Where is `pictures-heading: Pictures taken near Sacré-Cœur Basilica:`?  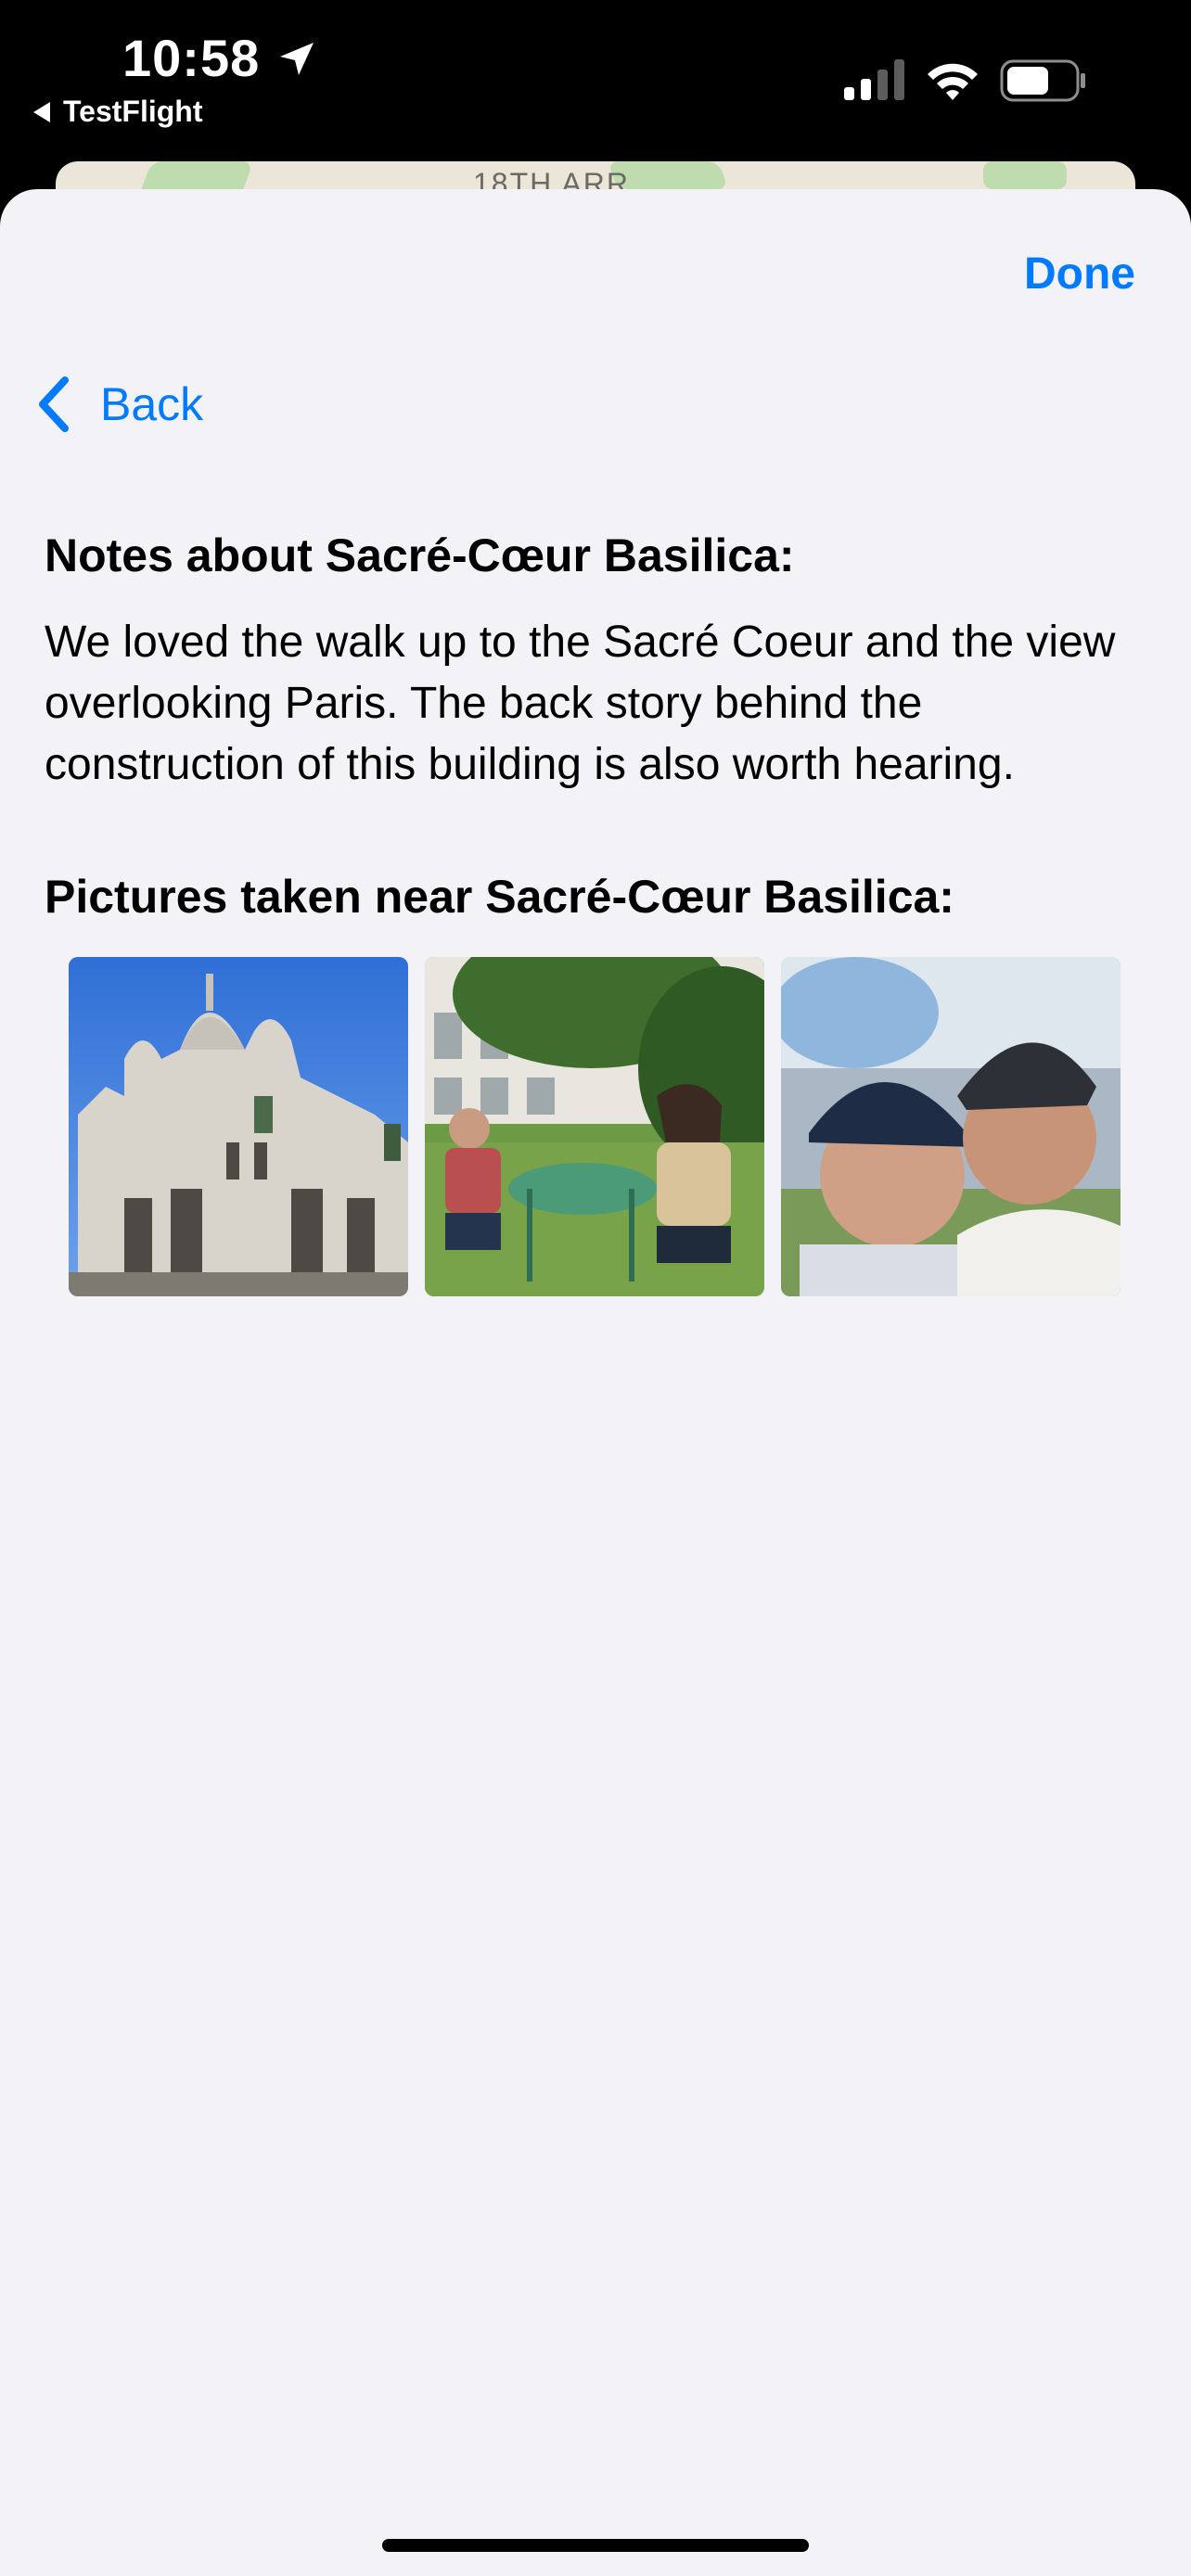 pictures-heading: Pictures taken near Sacré-Cœur Basilica: is located at coordinates (499, 897).